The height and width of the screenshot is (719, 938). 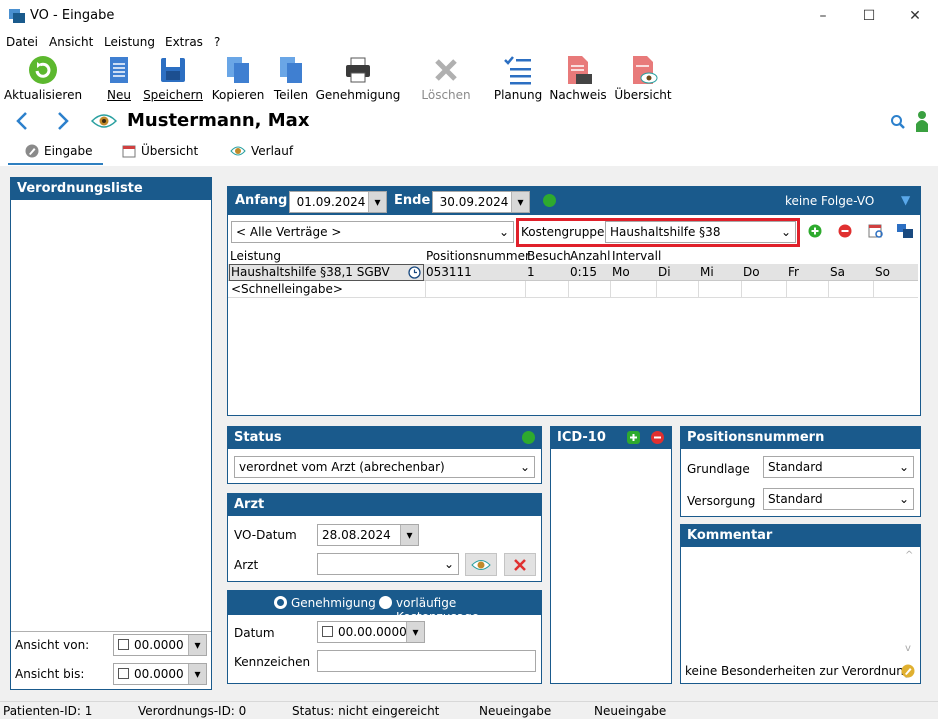 I want to click on basis-select: Standard ⌄, so click(x=838, y=467).